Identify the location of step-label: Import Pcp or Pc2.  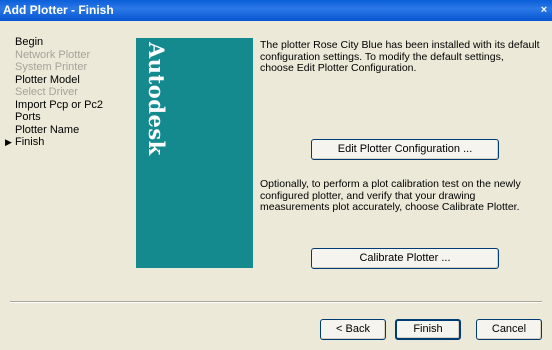
(59, 104).